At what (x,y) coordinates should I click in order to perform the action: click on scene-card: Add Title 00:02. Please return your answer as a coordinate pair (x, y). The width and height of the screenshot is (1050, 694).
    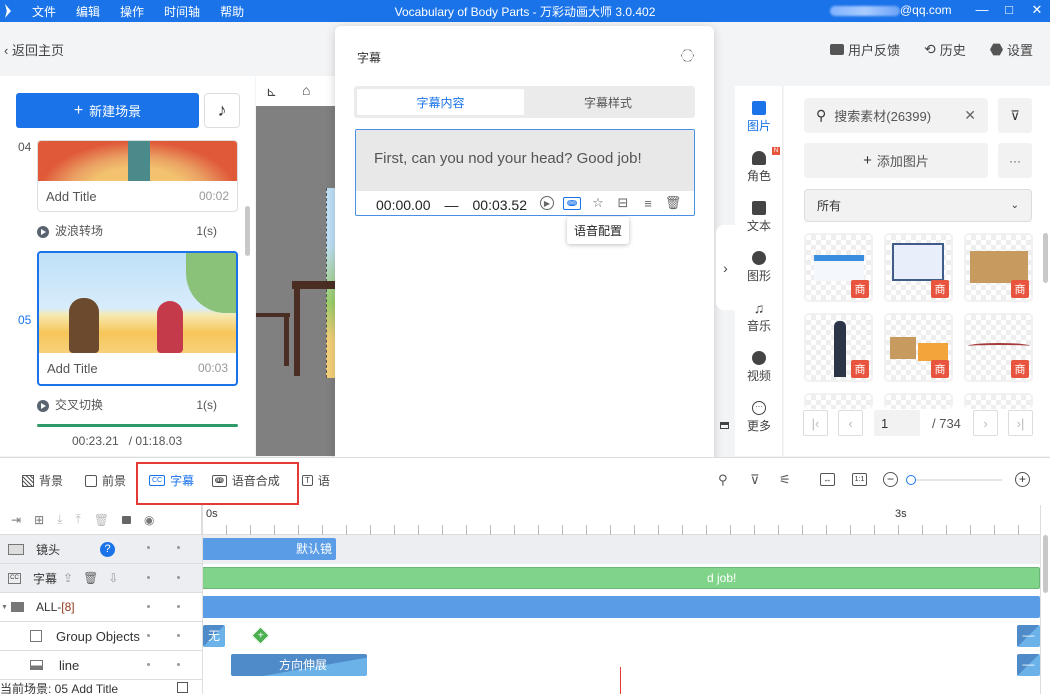
    Looking at the image, I should click on (137, 176).